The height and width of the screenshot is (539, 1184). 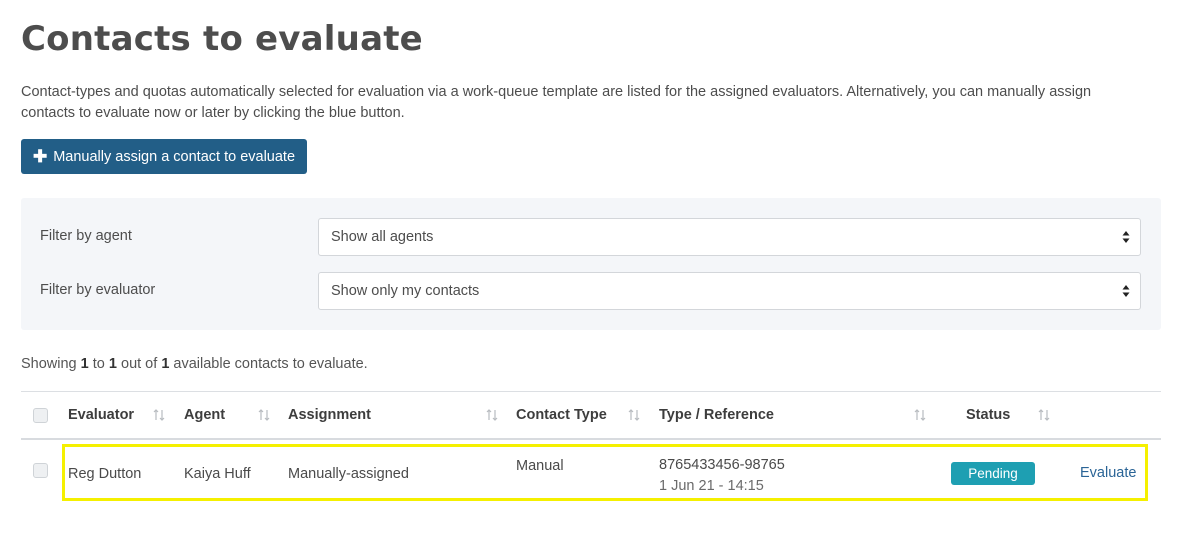 What do you see at coordinates (40, 470) in the screenshot?
I see `row-select-checkbox` at bounding box center [40, 470].